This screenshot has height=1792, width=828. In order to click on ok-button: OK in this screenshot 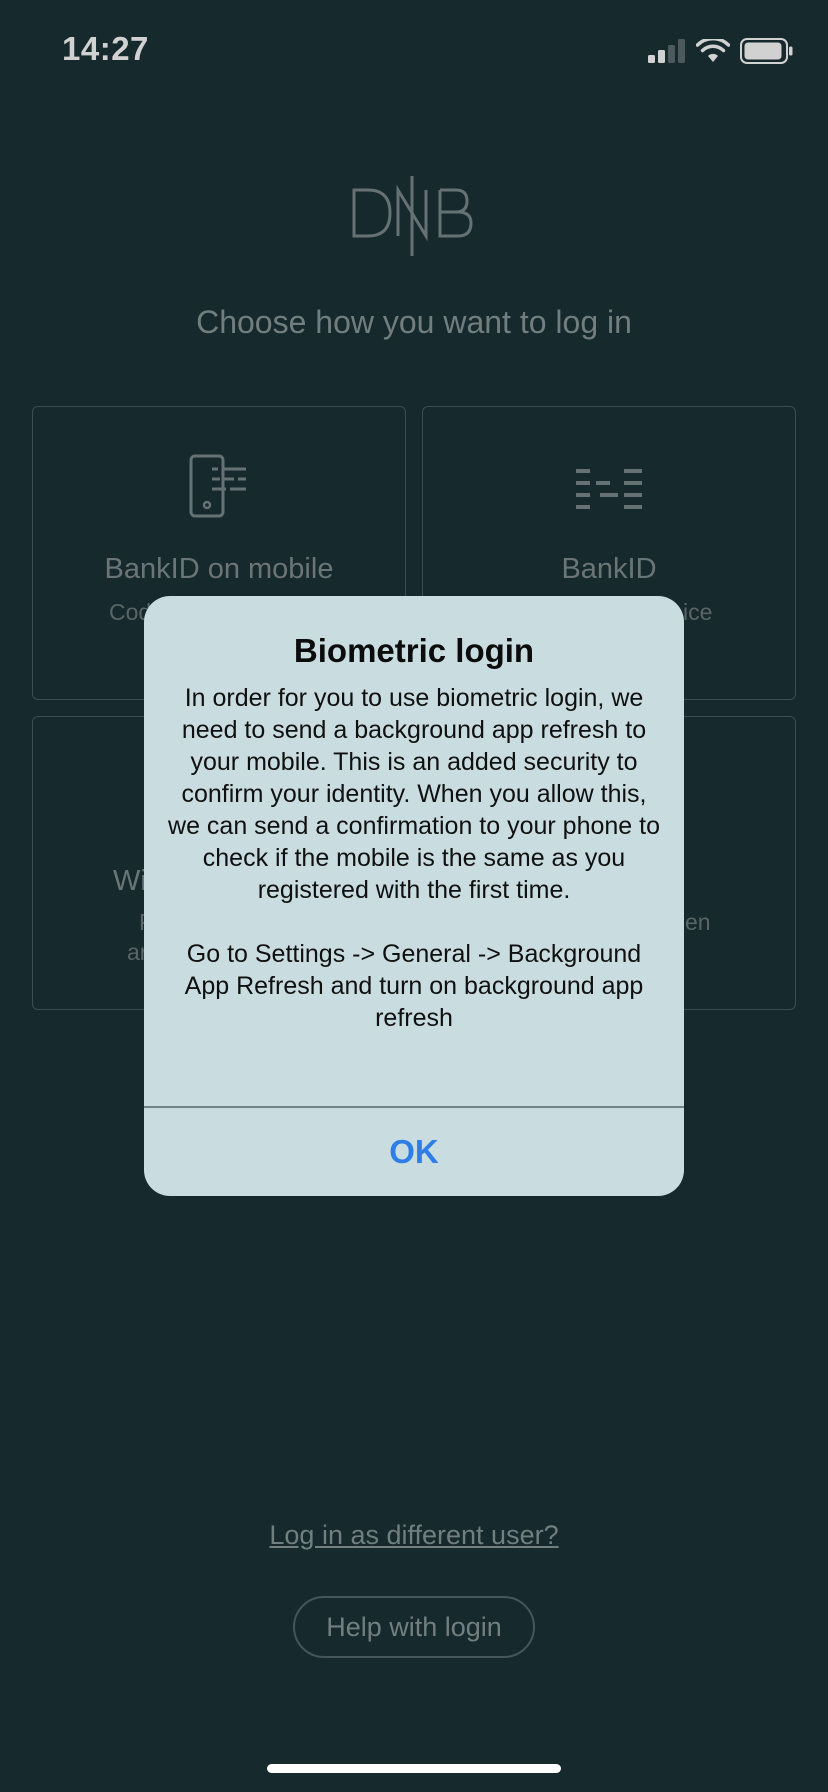, I will do `click(414, 1152)`.